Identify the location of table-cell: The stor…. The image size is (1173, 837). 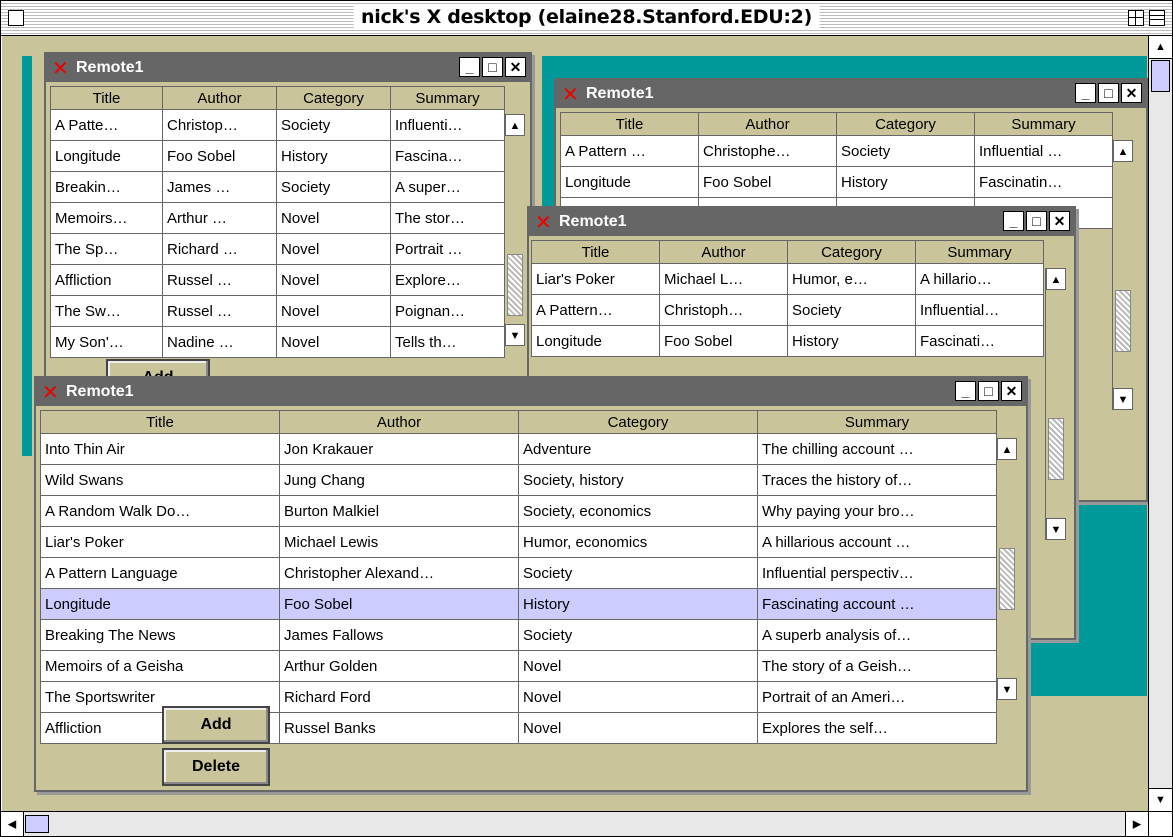
(447, 218).